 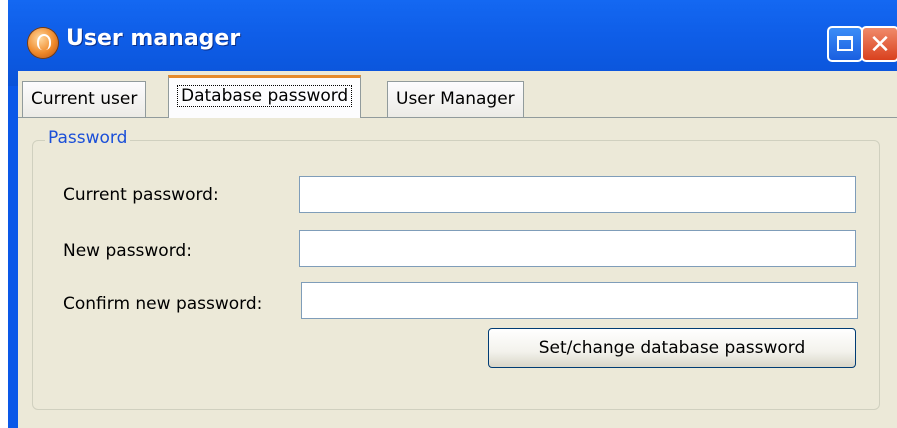 I want to click on tab-database-password: Database password, so click(x=265, y=96).